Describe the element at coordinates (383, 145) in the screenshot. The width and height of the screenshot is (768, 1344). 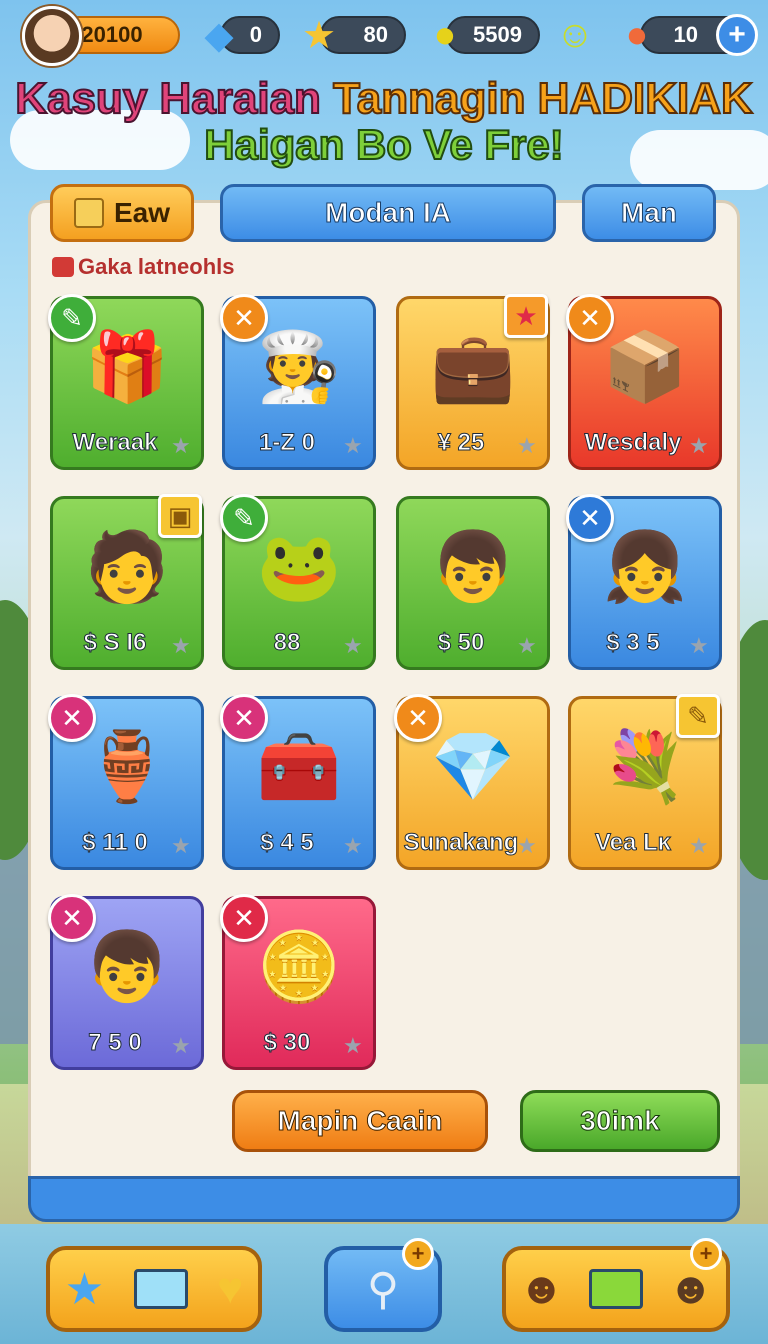
I see `title-line2: Haigan Bo Ve Fre!` at that location.